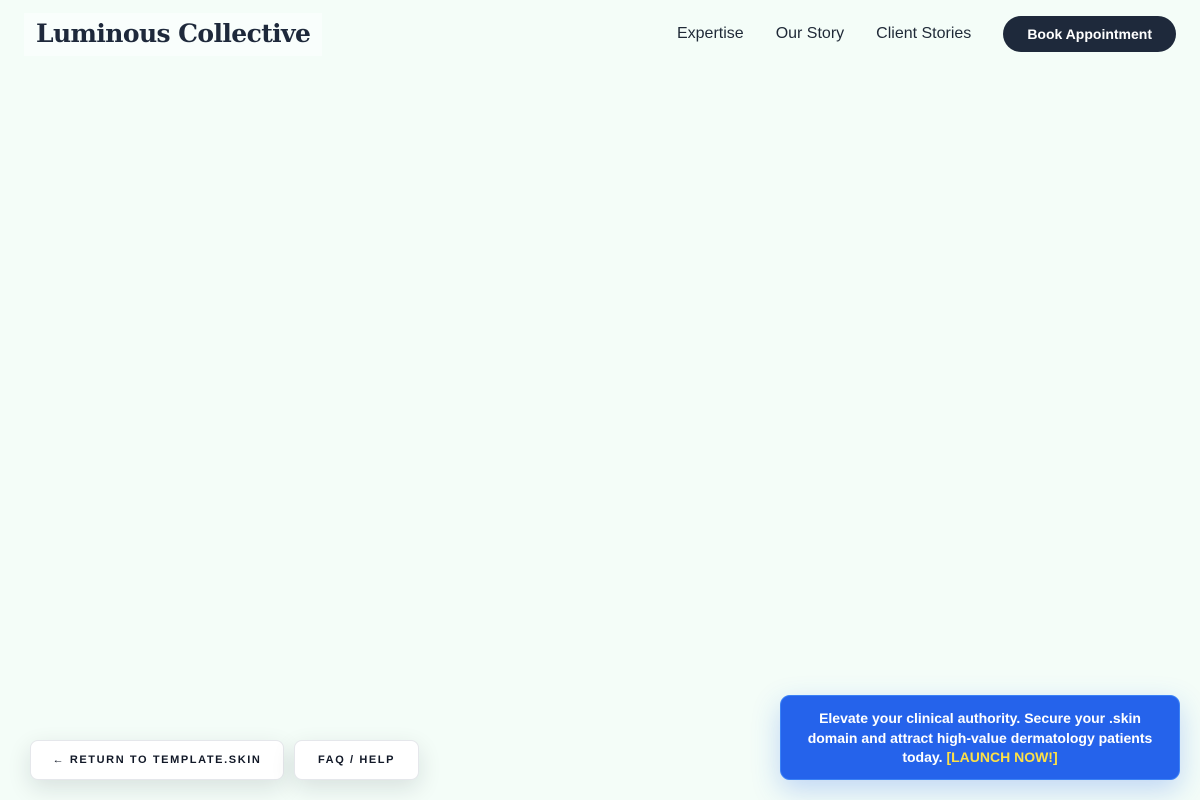 The width and height of the screenshot is (1200, 800). What do you see at coordinates (1089, 34) in the screenshot?
I see `book-appointment-button: Book Appointment` at bounding box center [1089, 34].